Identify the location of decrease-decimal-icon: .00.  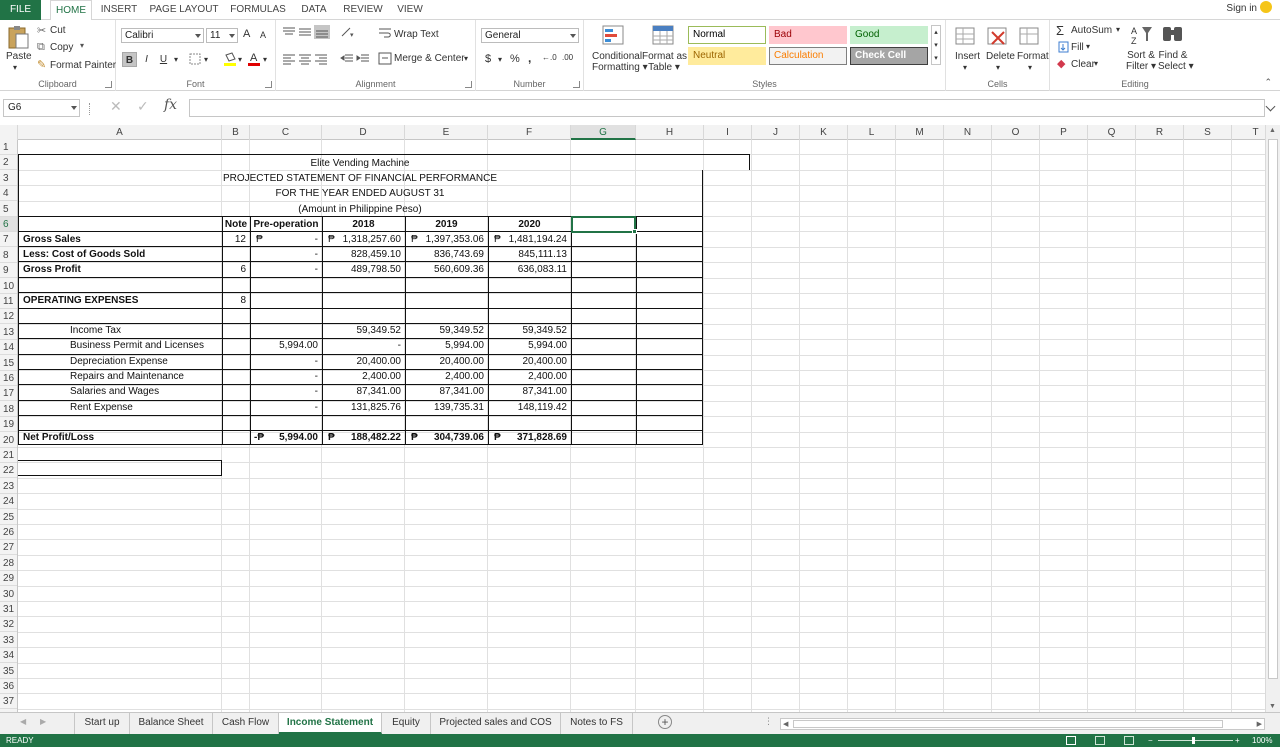
(567, 57).